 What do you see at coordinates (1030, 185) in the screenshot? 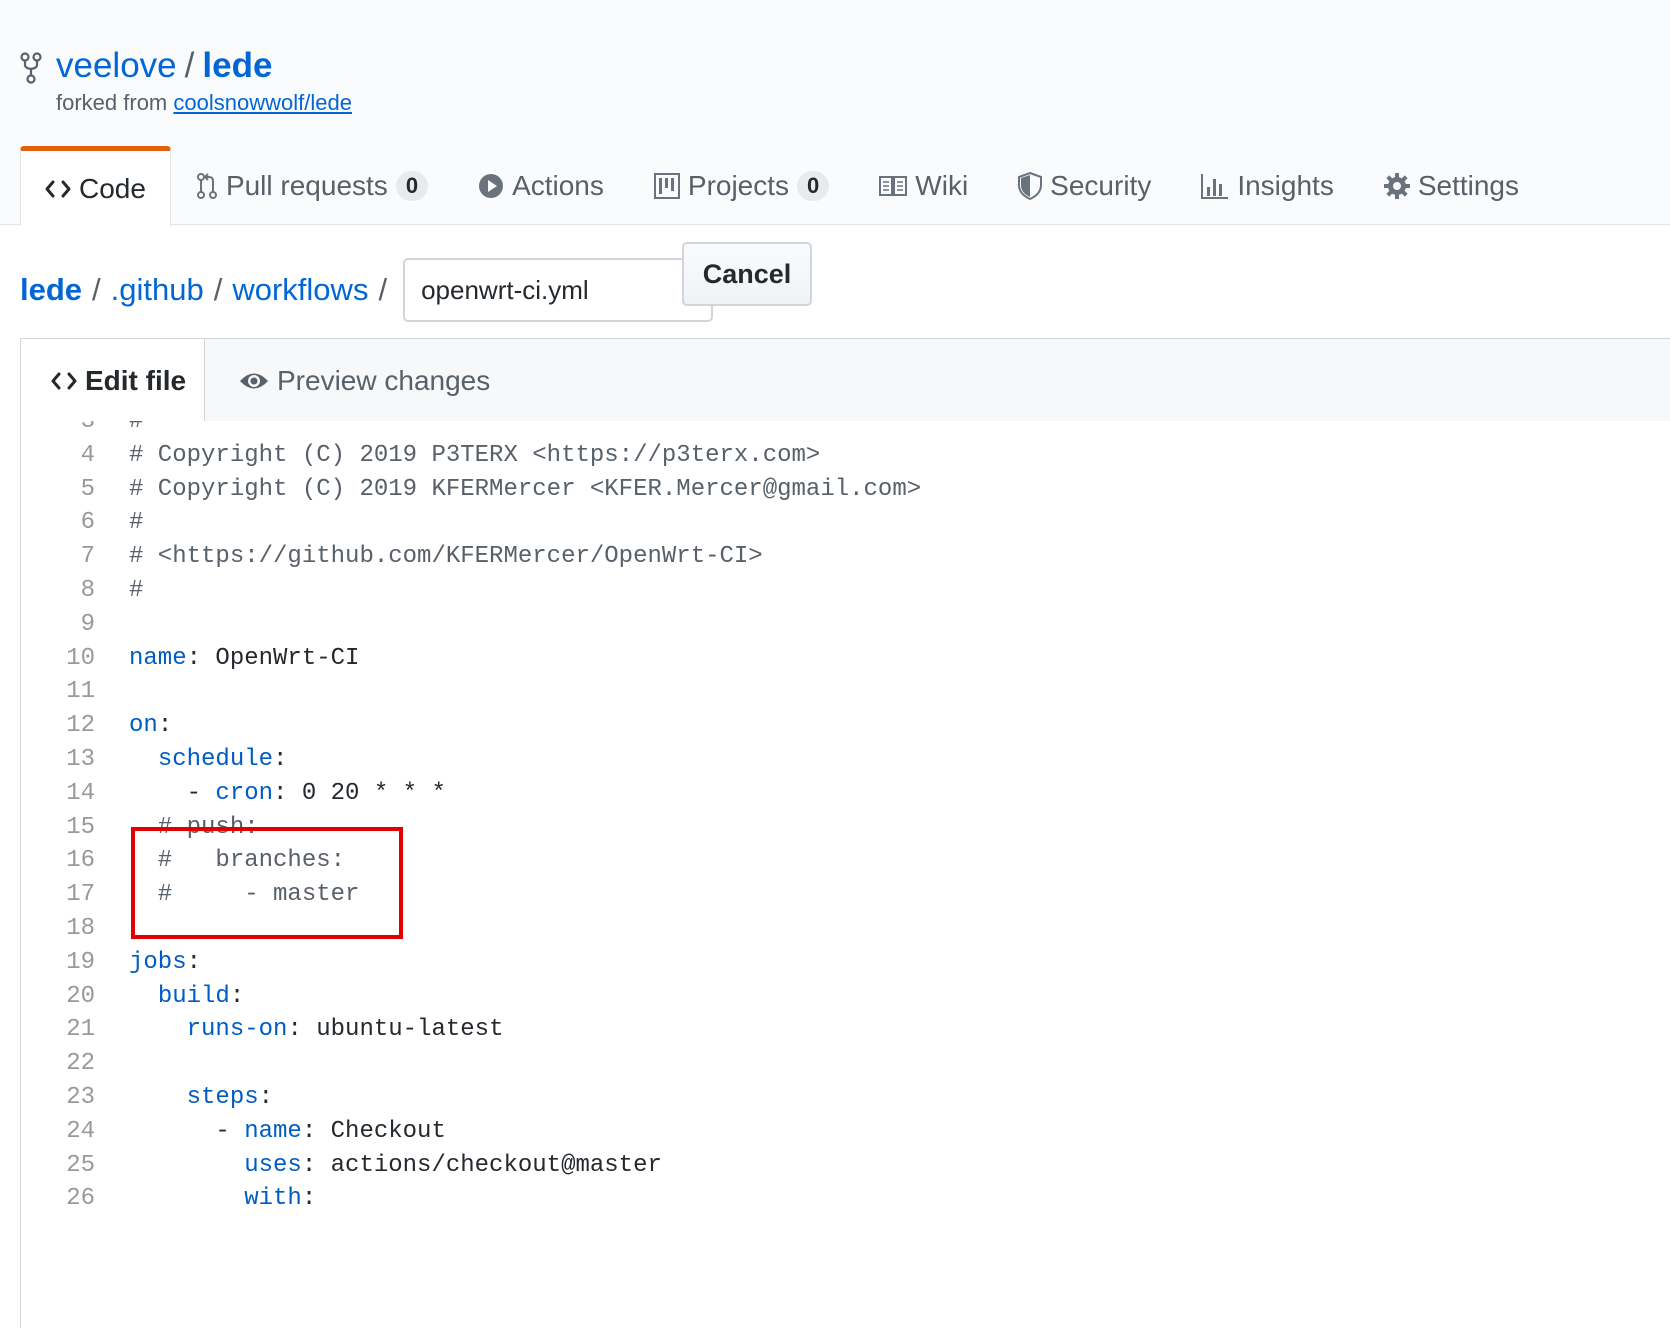
I see `shield-icon` at bounding box center [1030, 185].